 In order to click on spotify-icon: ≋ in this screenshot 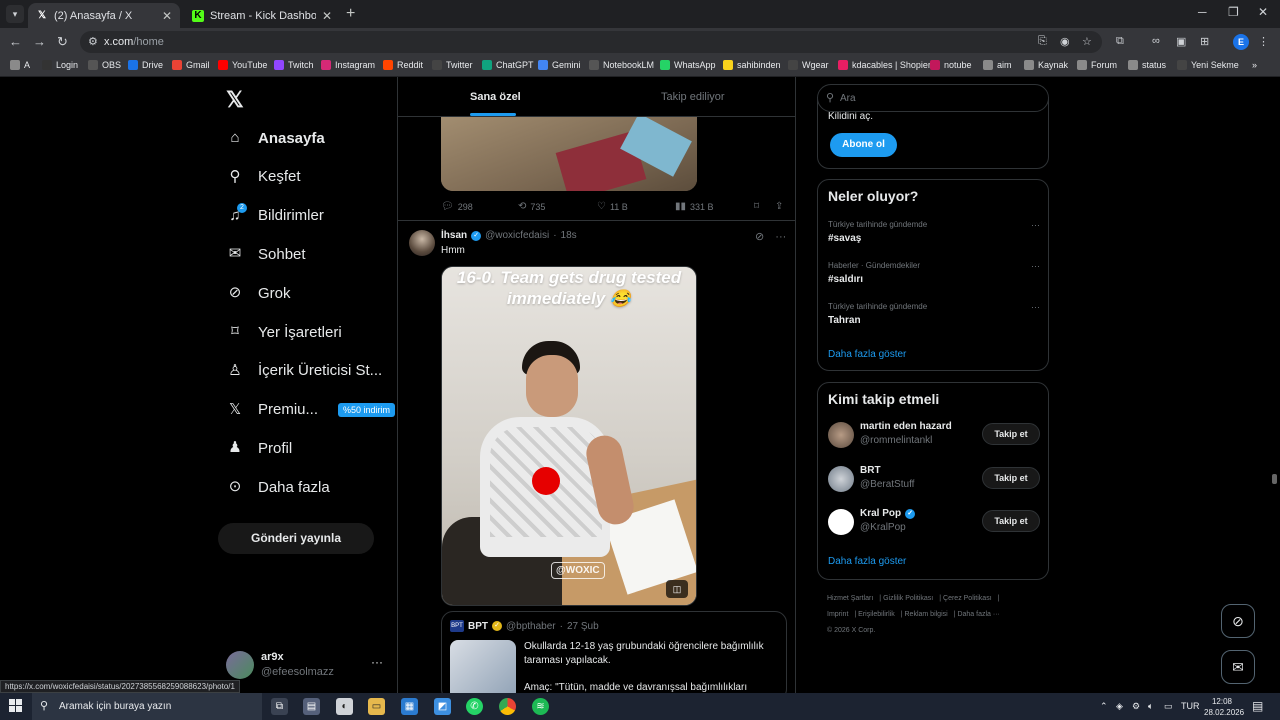, I will do `click(540, 706)`.